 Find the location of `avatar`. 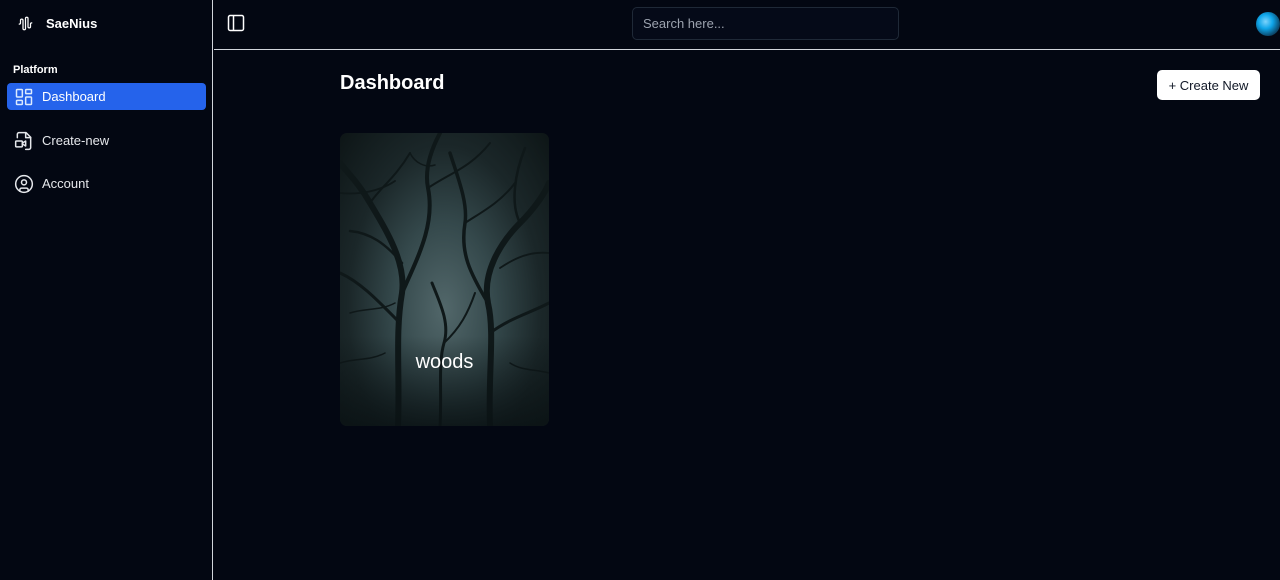

avatar is located at coordinates (1268, 24).